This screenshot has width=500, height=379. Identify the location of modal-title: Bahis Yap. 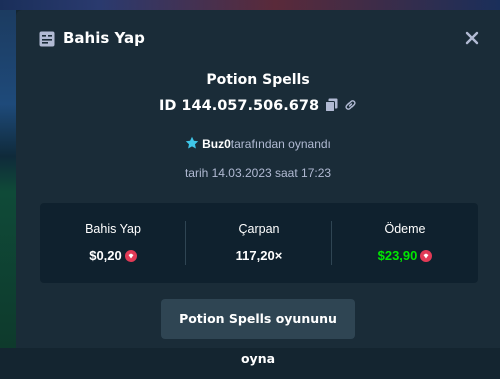
(104, 38).